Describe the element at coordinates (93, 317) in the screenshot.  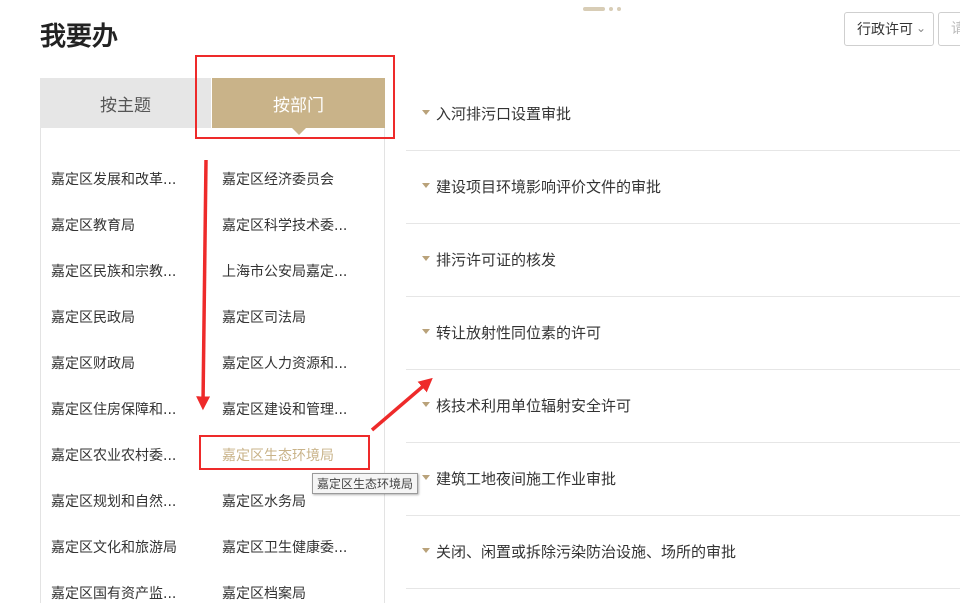
I see `department-item: 嘉定区民政局` at that location.